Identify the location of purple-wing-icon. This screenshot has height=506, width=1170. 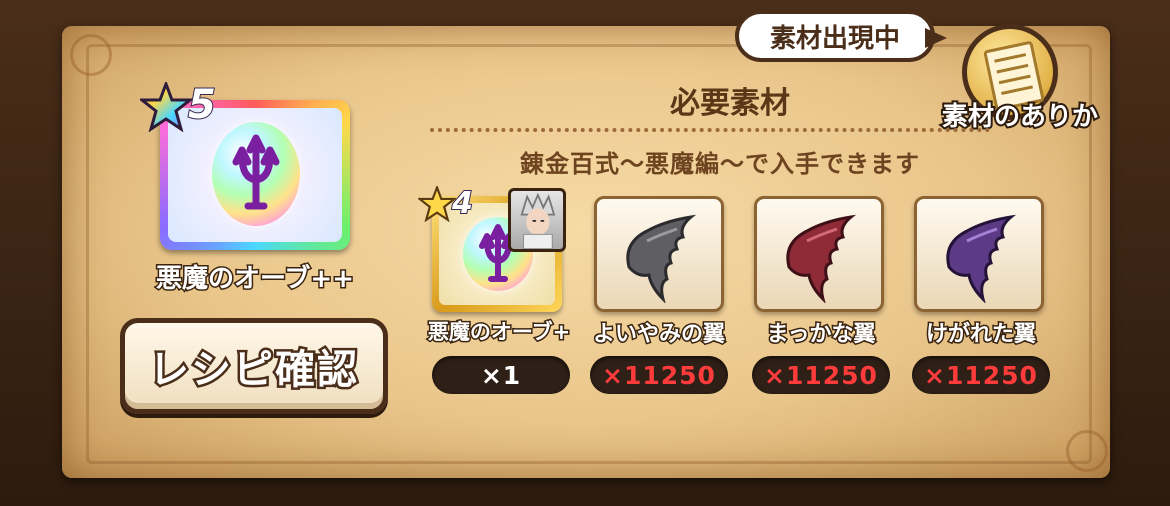
(981, 258).